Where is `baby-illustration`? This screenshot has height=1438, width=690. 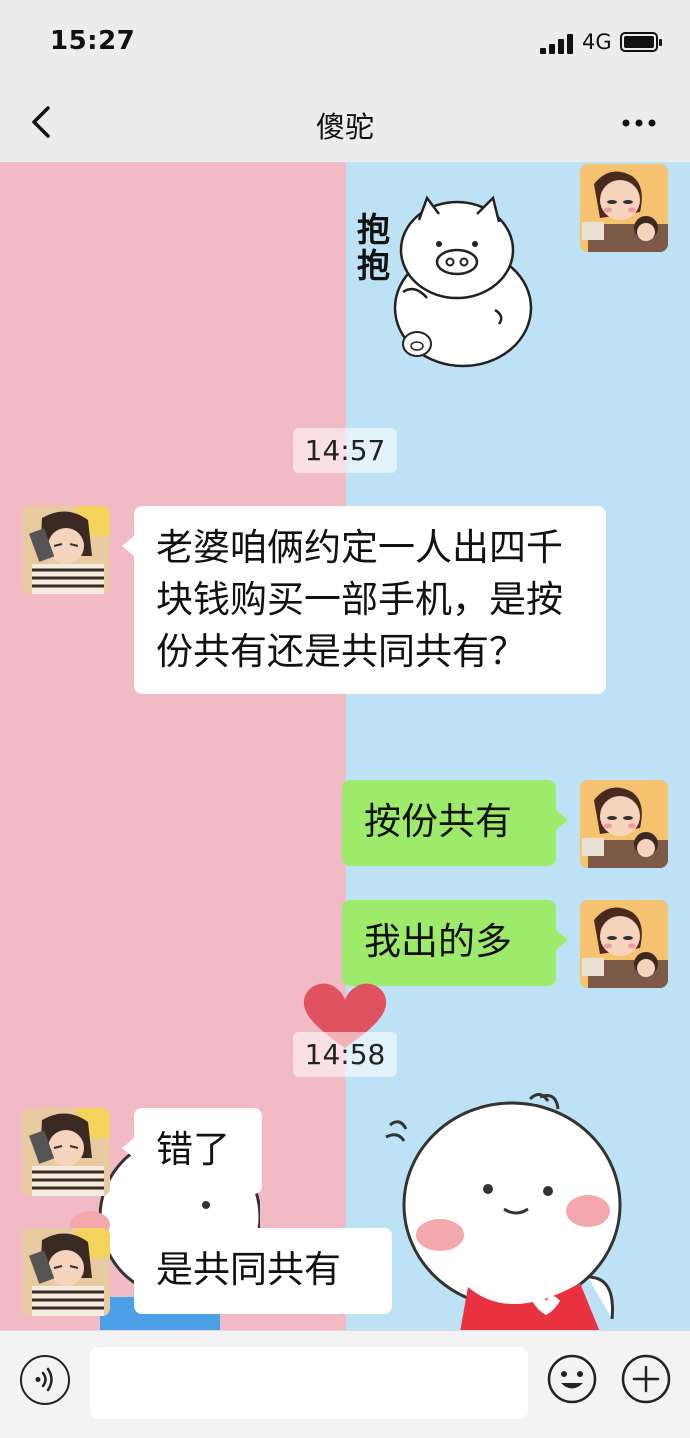 baby-illustration is located at coordinates (503, 1211).